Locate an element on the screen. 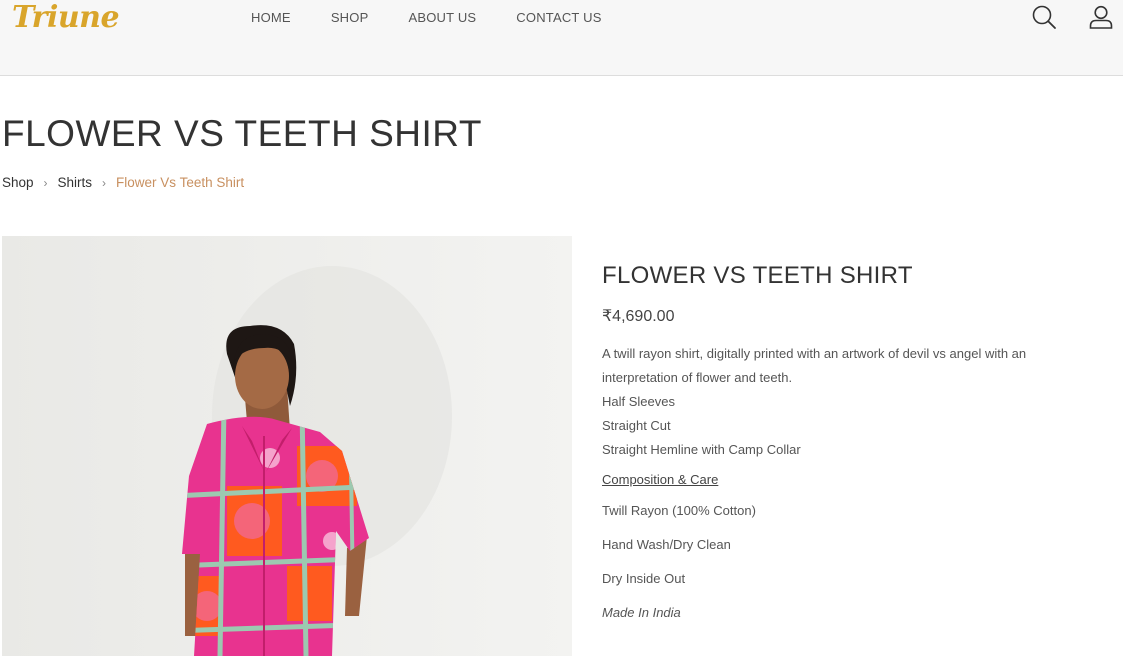  product-price: ₹4,690.00 is located at coordinates (638, 316).